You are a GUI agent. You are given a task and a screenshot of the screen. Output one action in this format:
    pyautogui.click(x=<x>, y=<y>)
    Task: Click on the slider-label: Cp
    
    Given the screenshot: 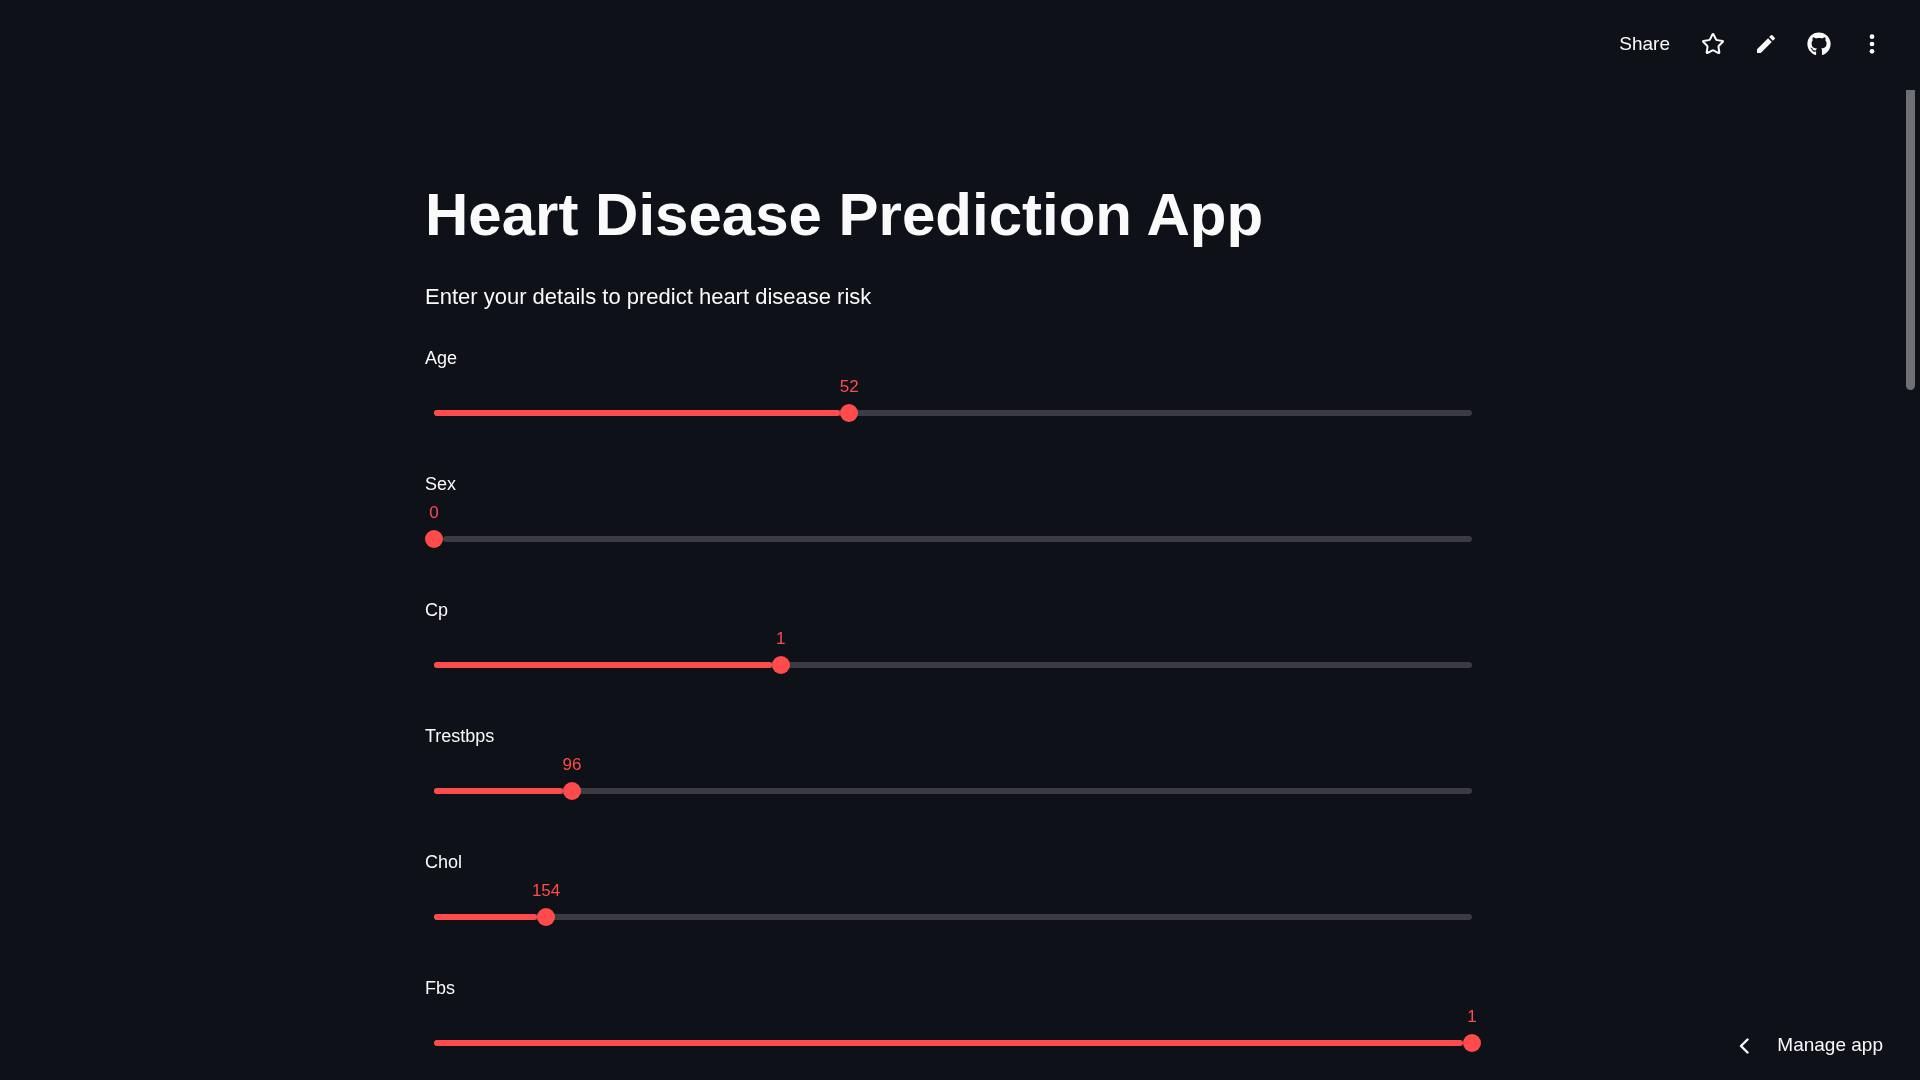 What is the action you would take?
    pyautogui.click(x=436, y=610)
    